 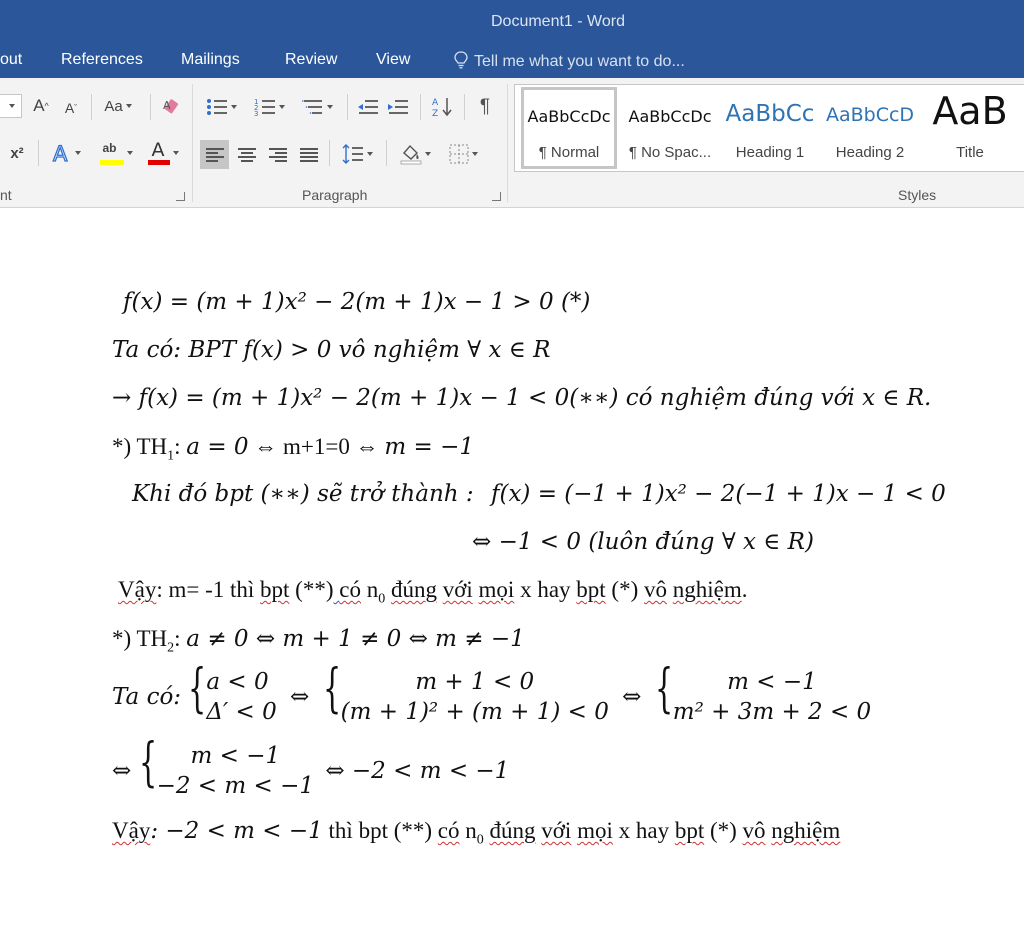 I want to click on bullets-button, so click(x=221, y=107).